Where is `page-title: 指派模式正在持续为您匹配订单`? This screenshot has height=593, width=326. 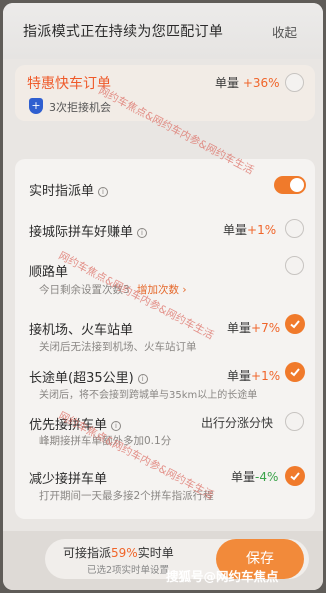
page-title: 指派模式正在持续为您匹配订单 is located at coordinates (123, 32).